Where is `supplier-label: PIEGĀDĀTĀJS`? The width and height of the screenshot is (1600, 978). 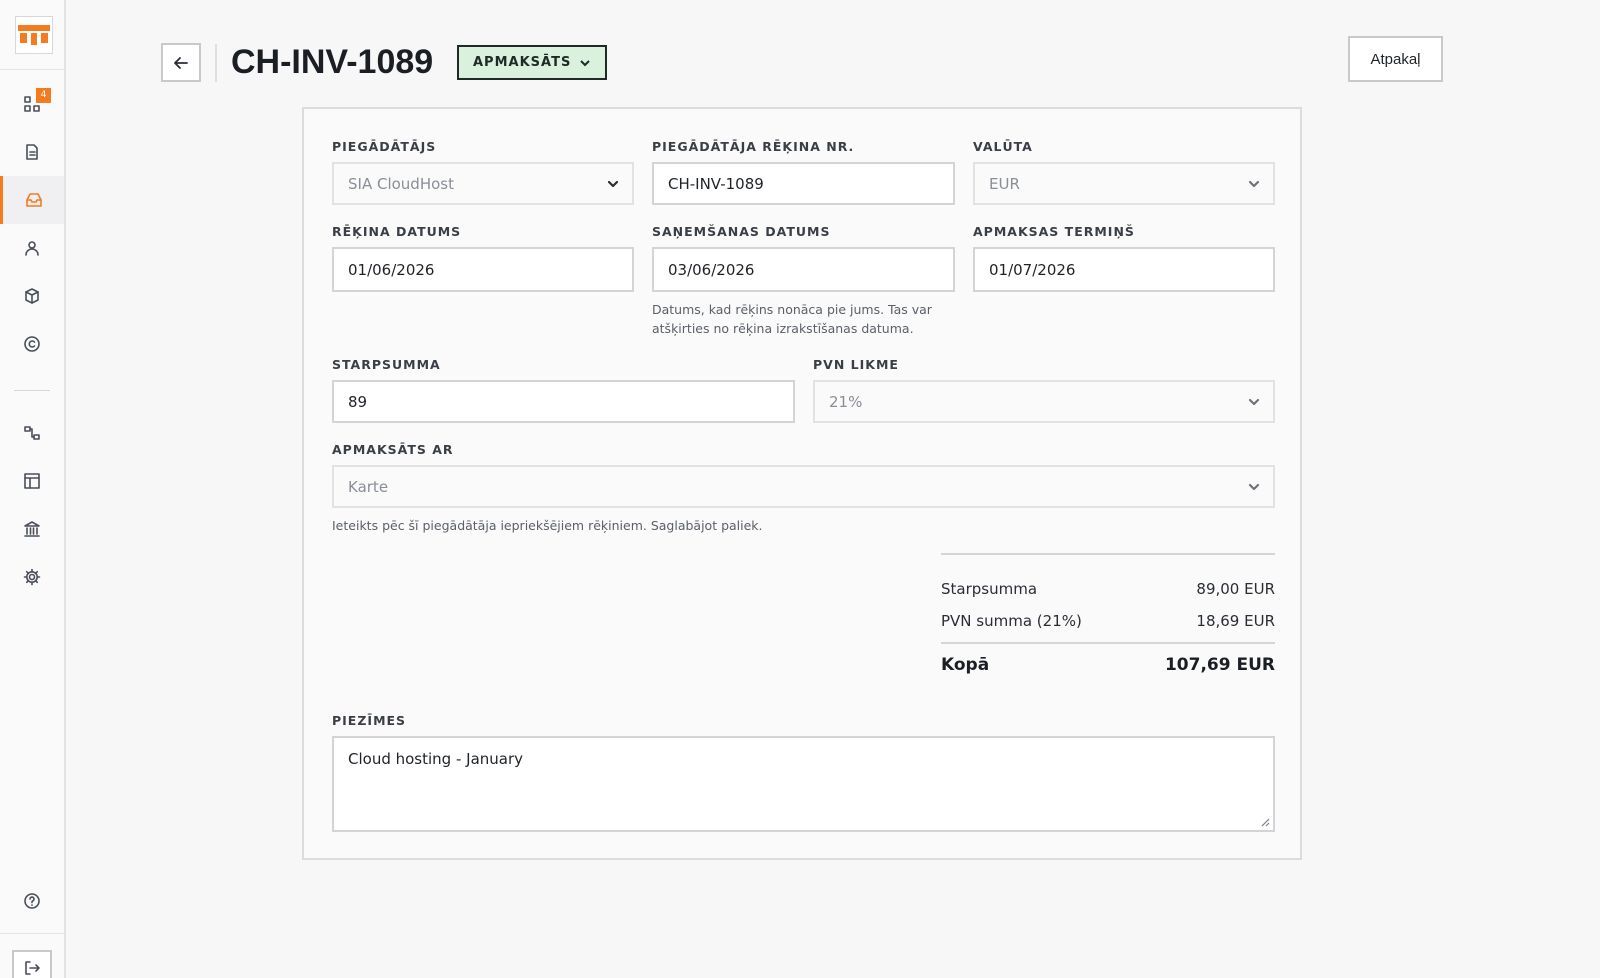
supplier-label: PIEGĀDĀTĀJS is located at coordinates (384, 146).